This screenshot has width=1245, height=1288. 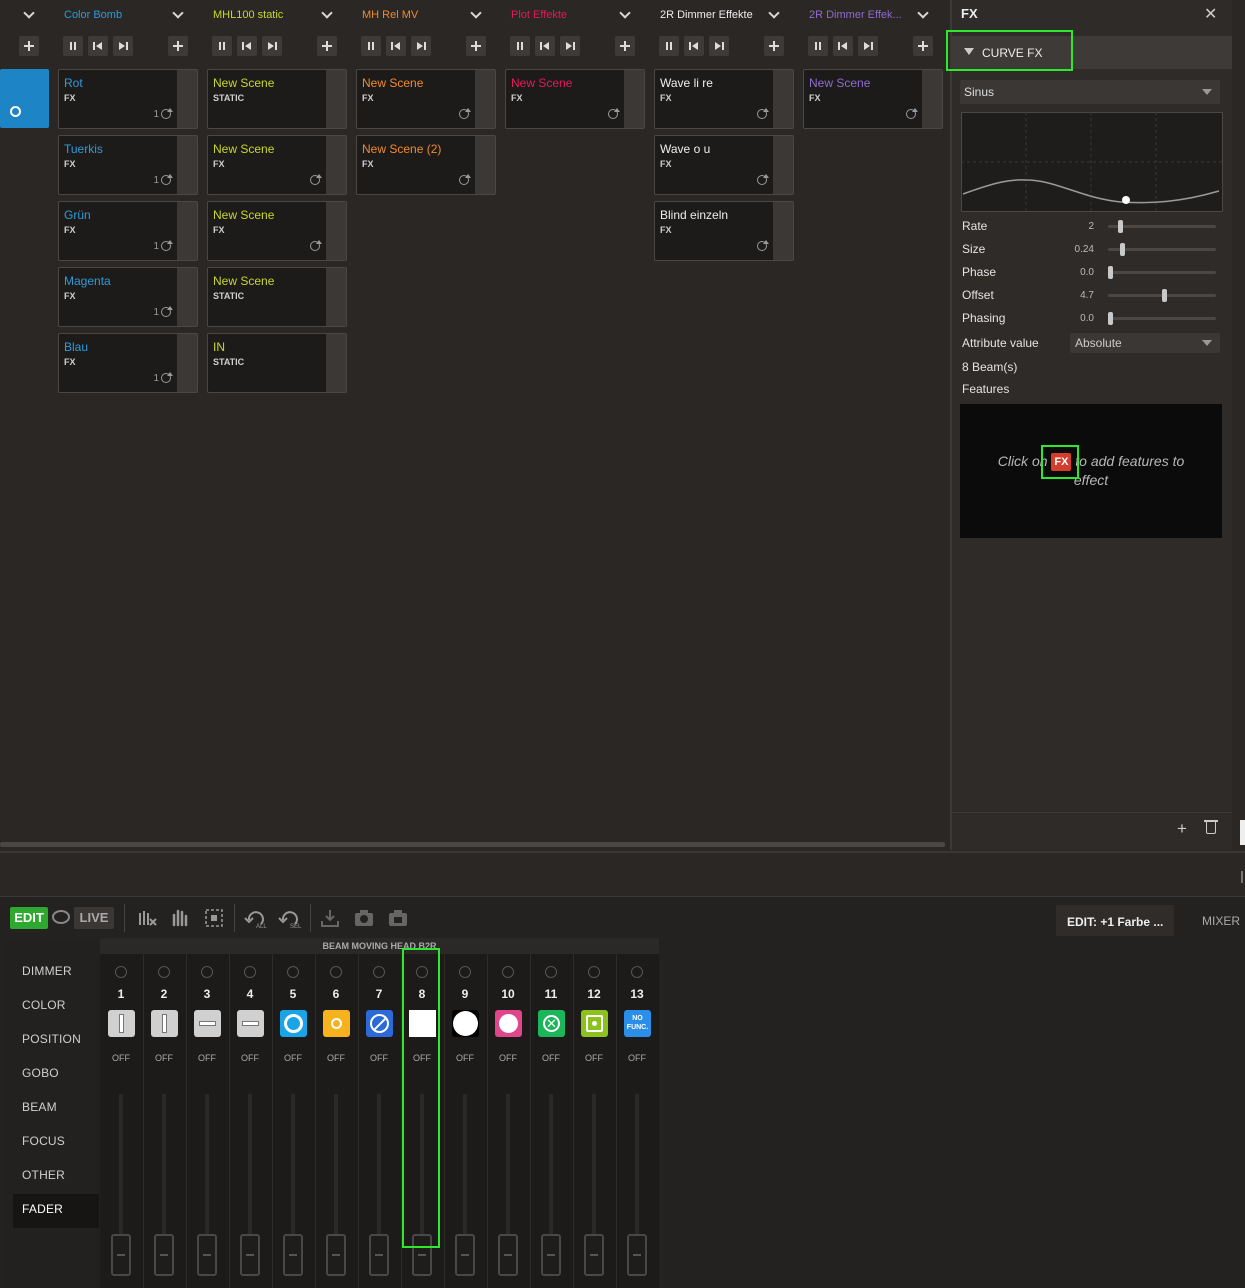 I want to click on close-icon: ✕, so click(x=1210, y=14).